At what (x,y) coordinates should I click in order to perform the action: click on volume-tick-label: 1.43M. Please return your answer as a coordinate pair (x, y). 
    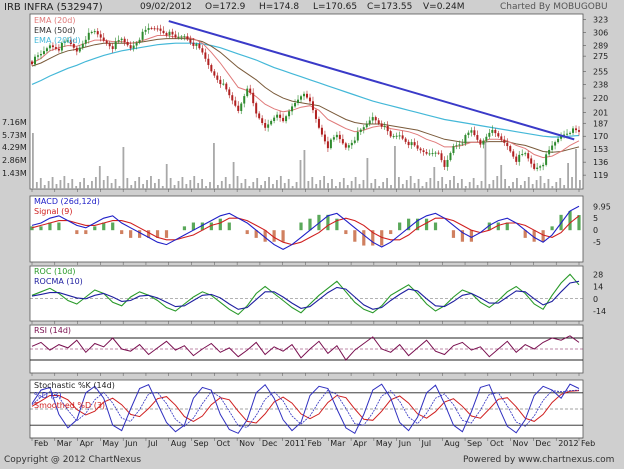
    Looking at the image, I should click on (14, 173).